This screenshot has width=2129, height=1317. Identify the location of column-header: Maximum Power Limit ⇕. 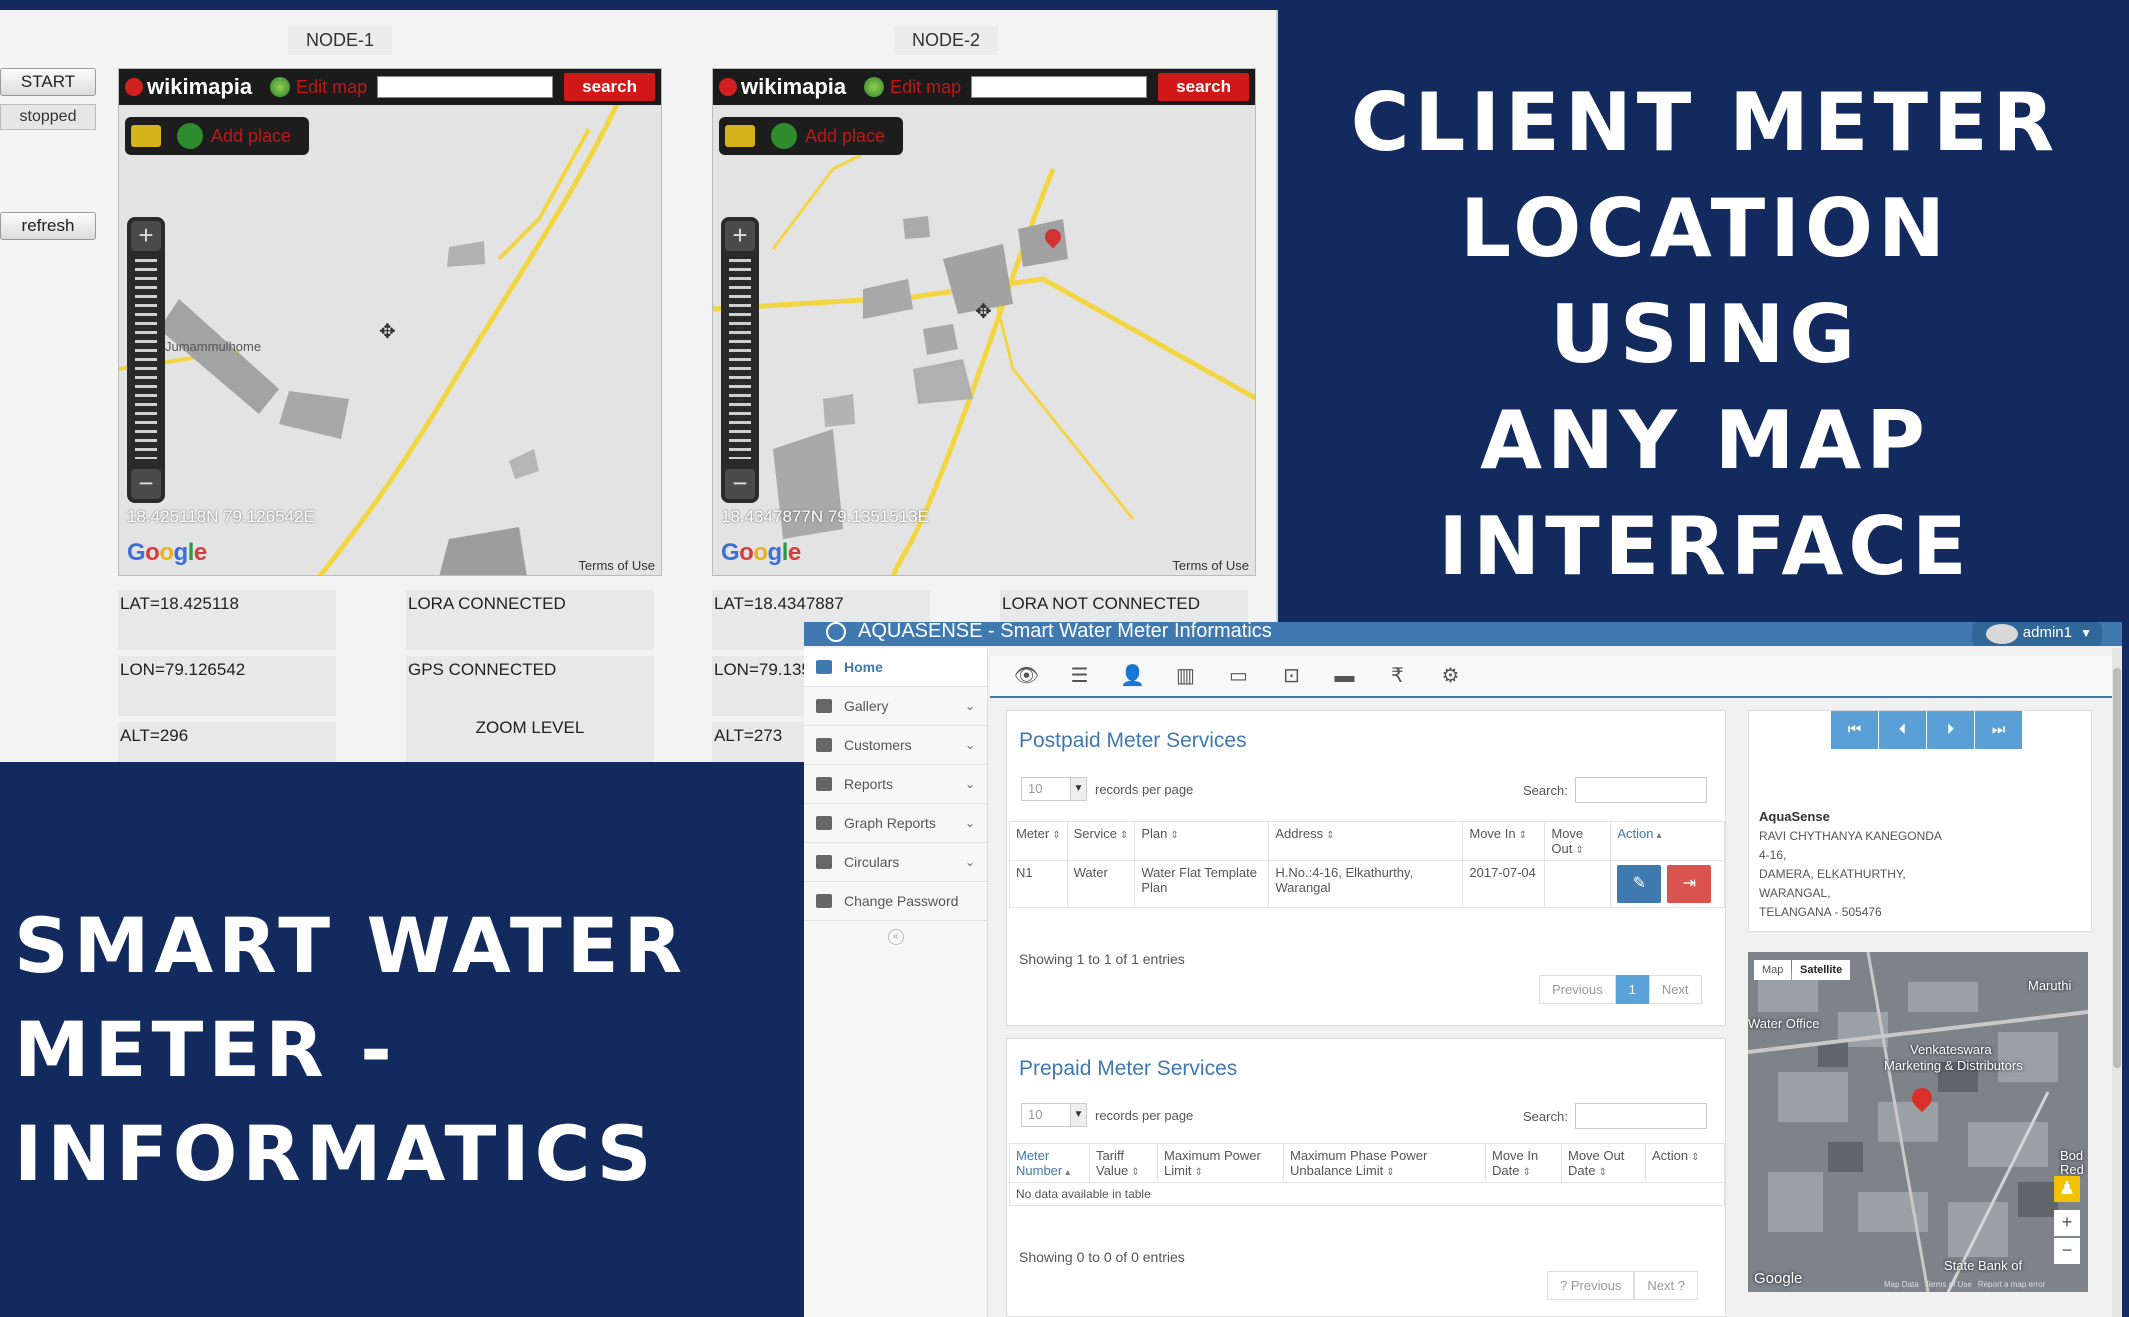
(1220, 1163).